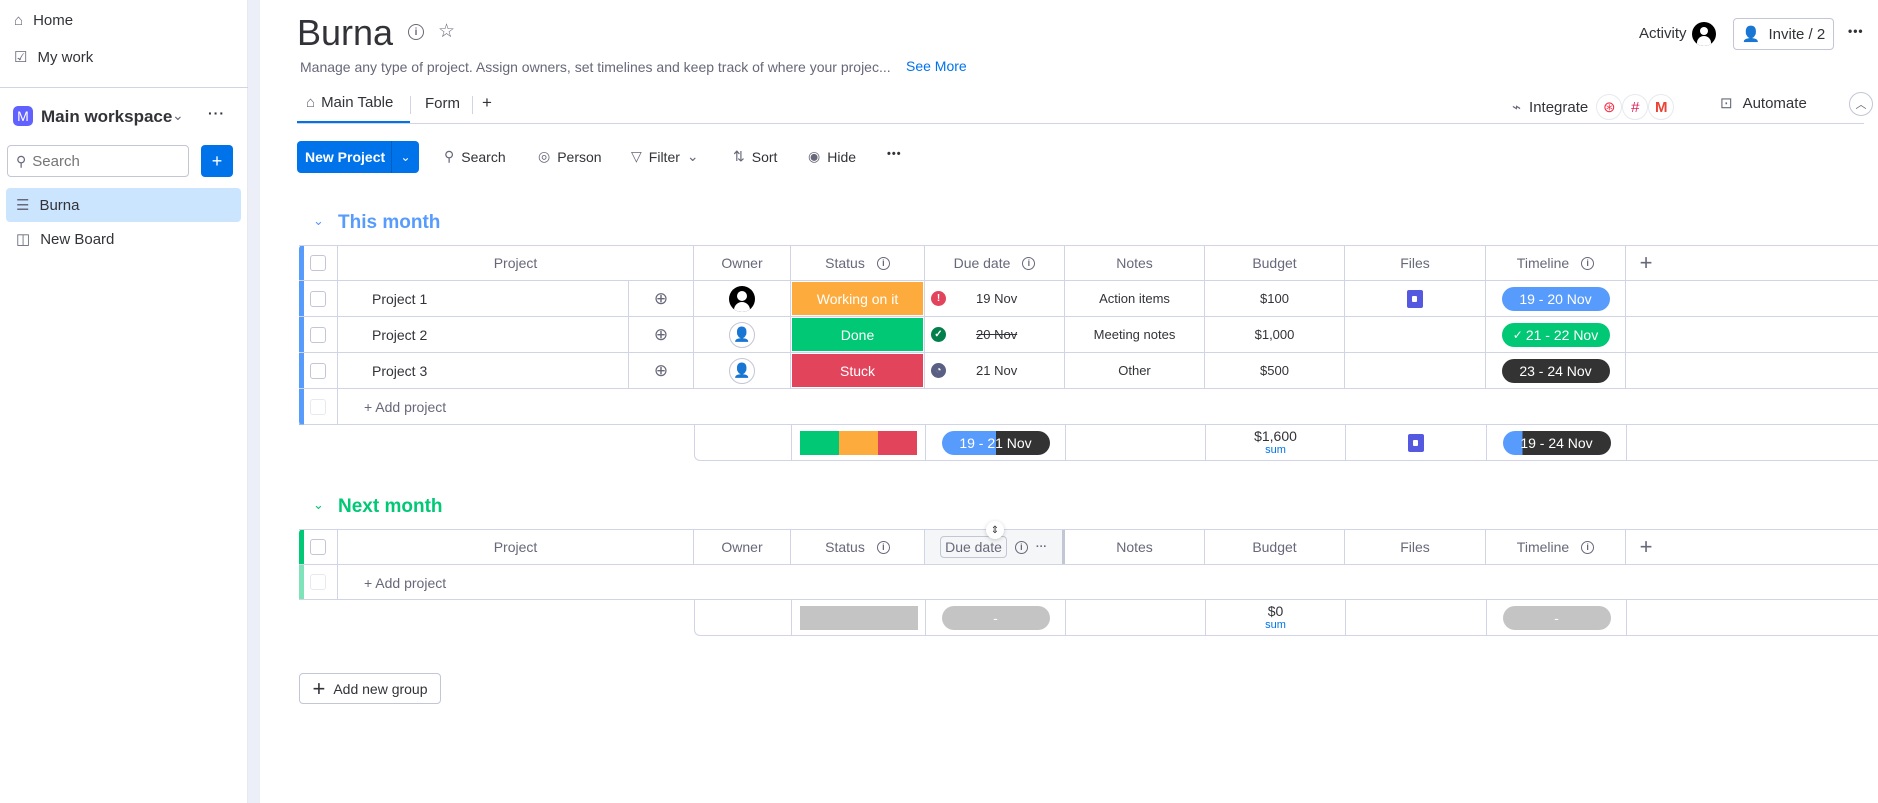  I want to click on board-title: Burna, so click(345, 33).